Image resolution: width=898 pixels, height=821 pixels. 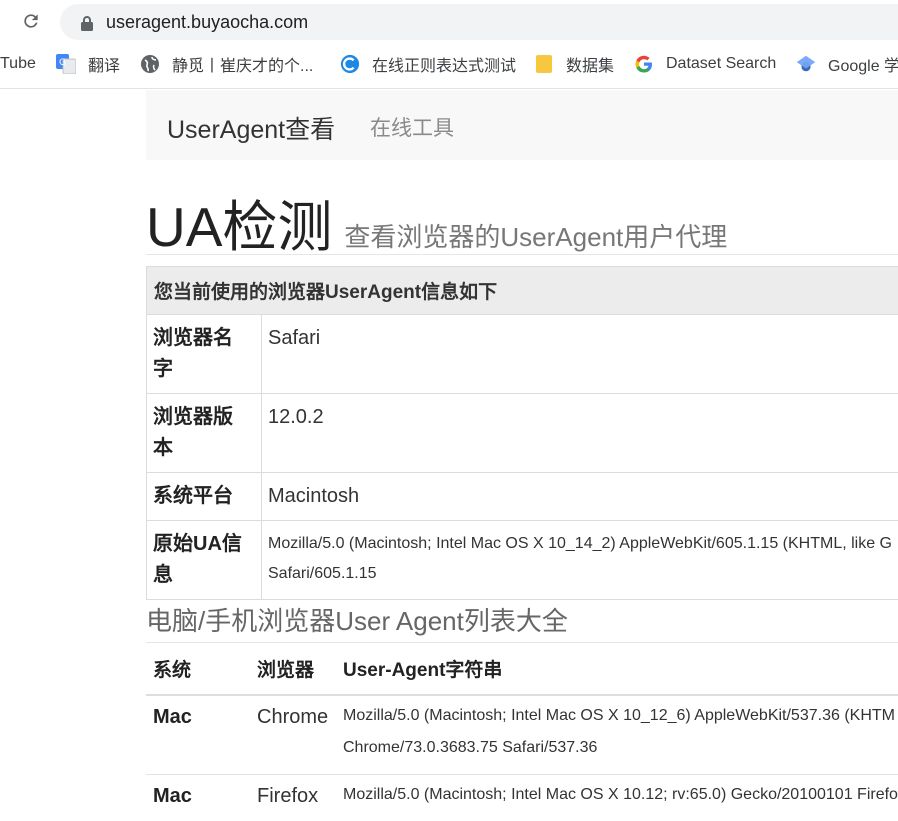 What do you see at coordinates (479, 22) in the screenshot?
I see `address-bar: useragent.buyaocha.com` at bounding box center [479, 22].